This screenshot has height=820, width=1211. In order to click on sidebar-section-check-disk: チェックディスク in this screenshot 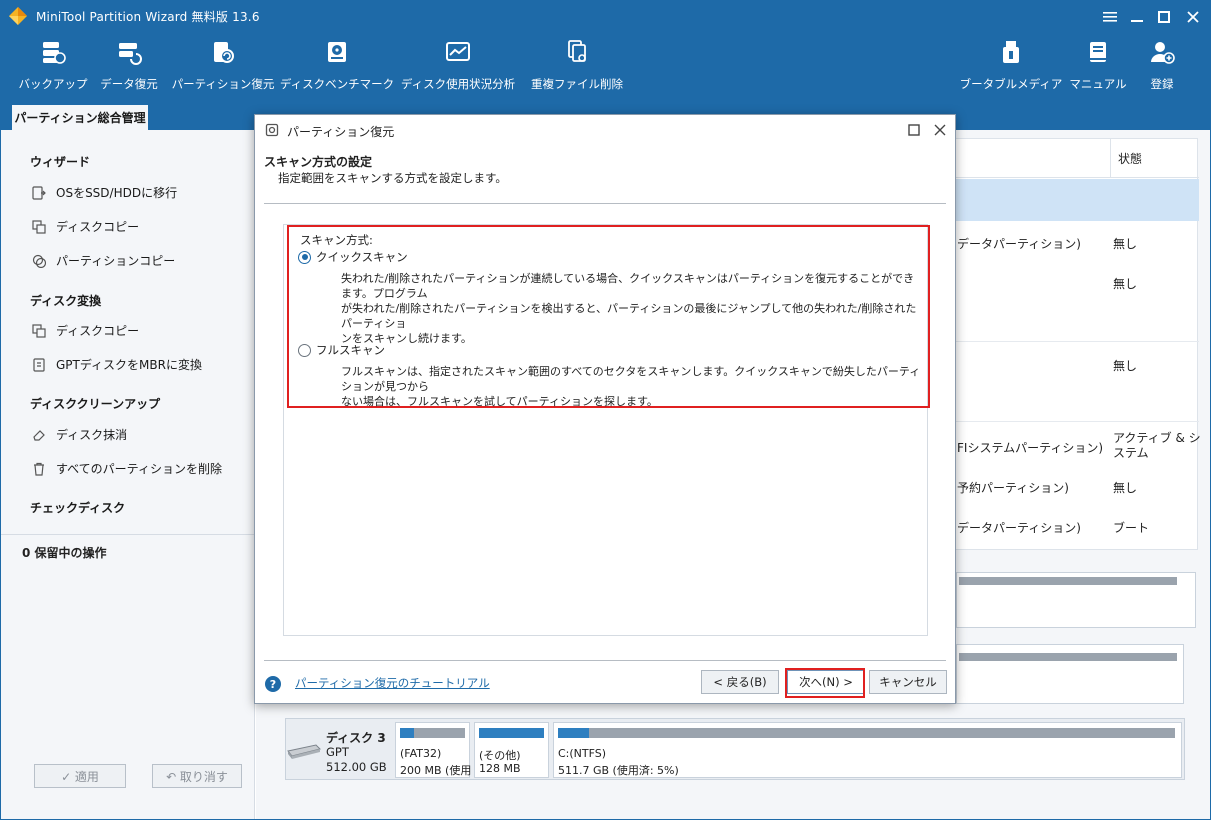, I will do `click(78, 508)`.